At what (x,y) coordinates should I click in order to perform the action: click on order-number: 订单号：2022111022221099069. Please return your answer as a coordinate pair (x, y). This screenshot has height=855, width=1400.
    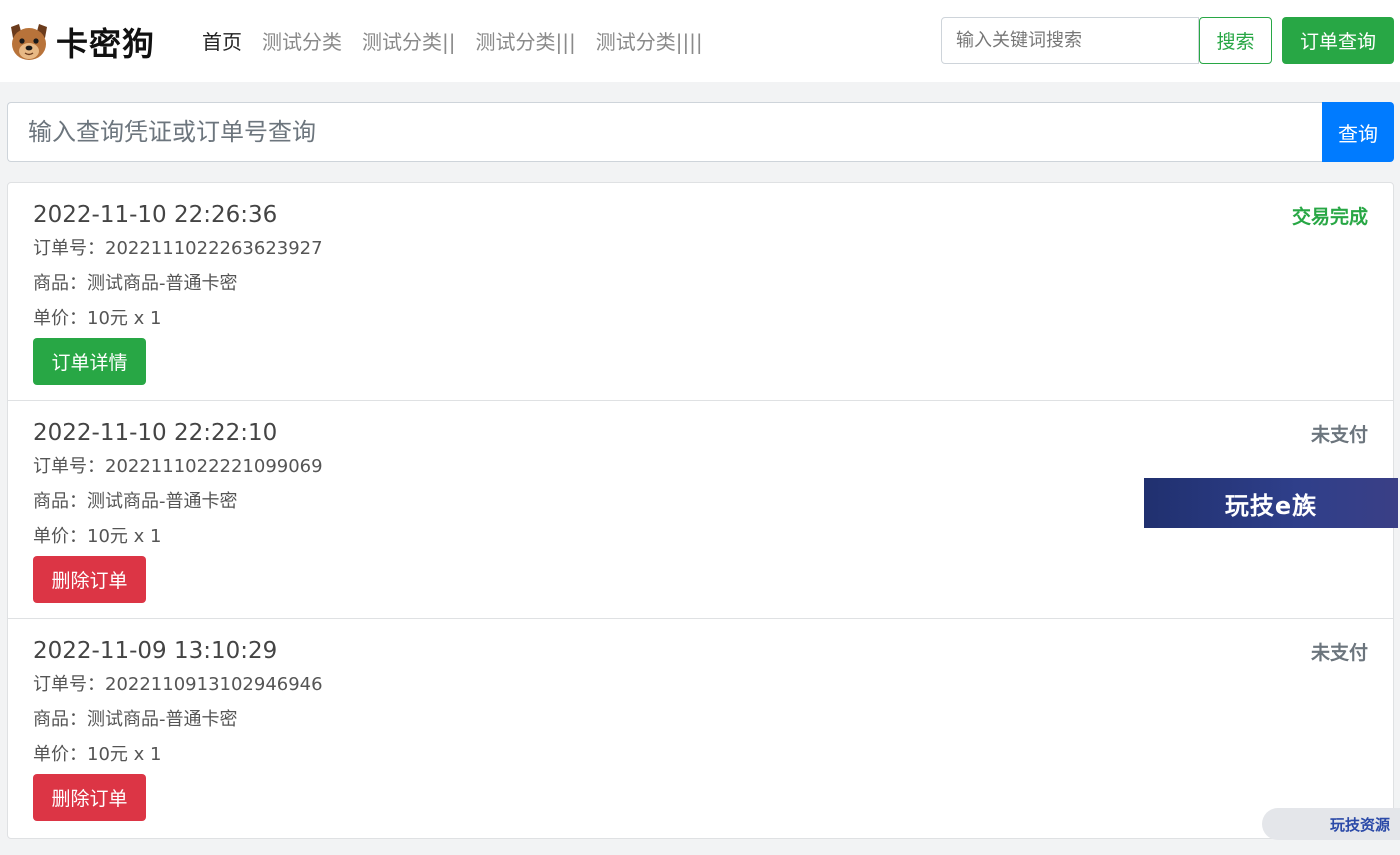
    Looking at the image, I should click on (178, 466).